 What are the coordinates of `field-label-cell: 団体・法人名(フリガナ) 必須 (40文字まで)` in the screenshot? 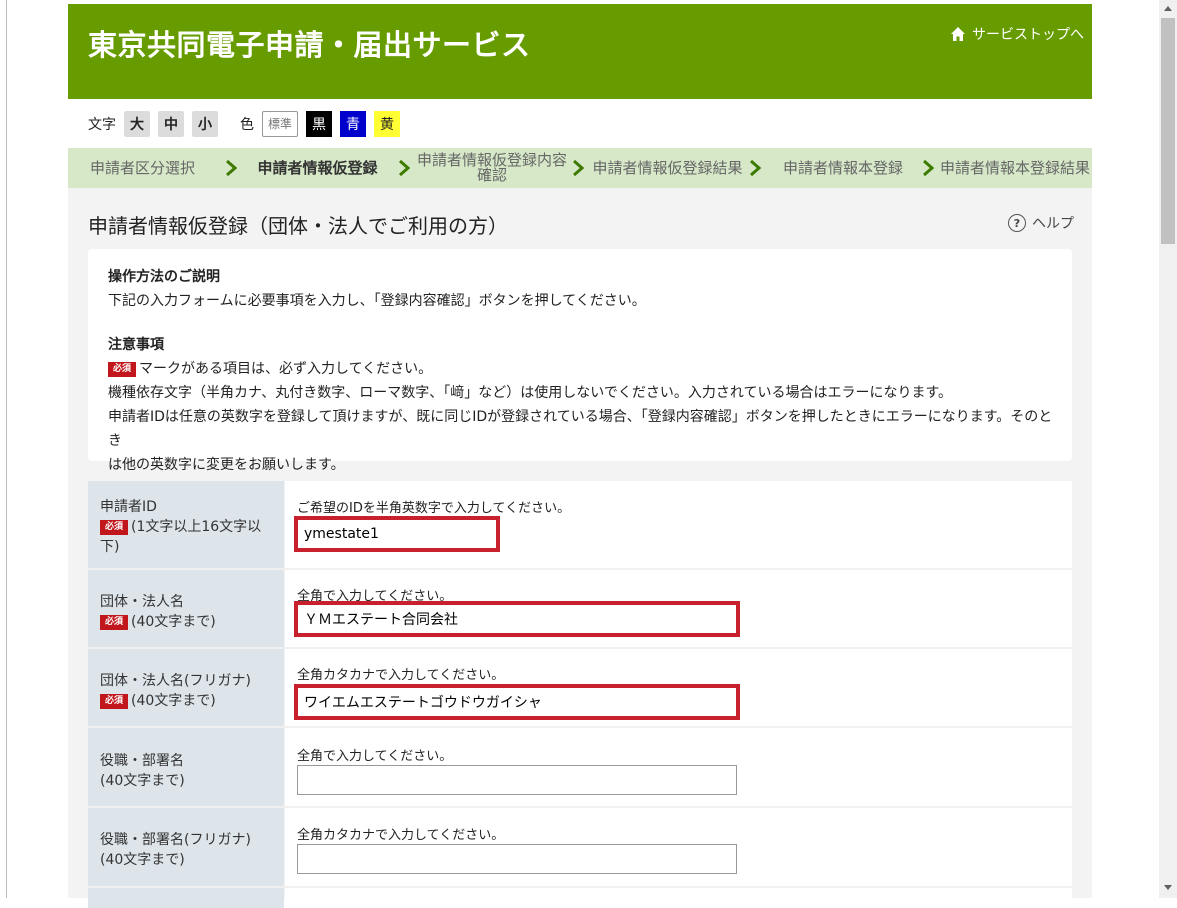 It's located at (186, 687).